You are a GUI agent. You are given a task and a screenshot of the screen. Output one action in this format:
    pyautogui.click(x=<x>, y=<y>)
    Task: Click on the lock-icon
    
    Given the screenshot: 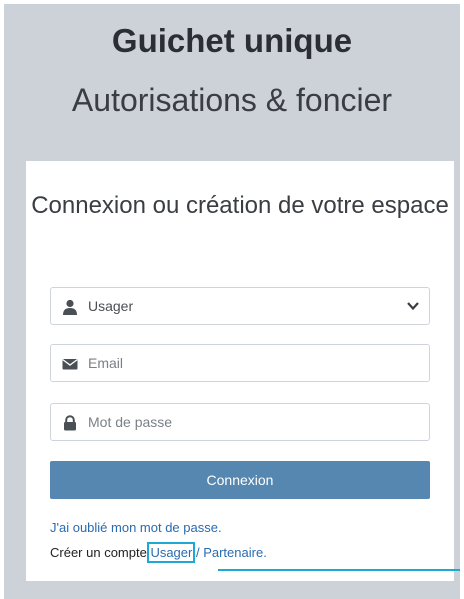 What is the action you would take?
    pyautogui.click(x=70, y=423)
    